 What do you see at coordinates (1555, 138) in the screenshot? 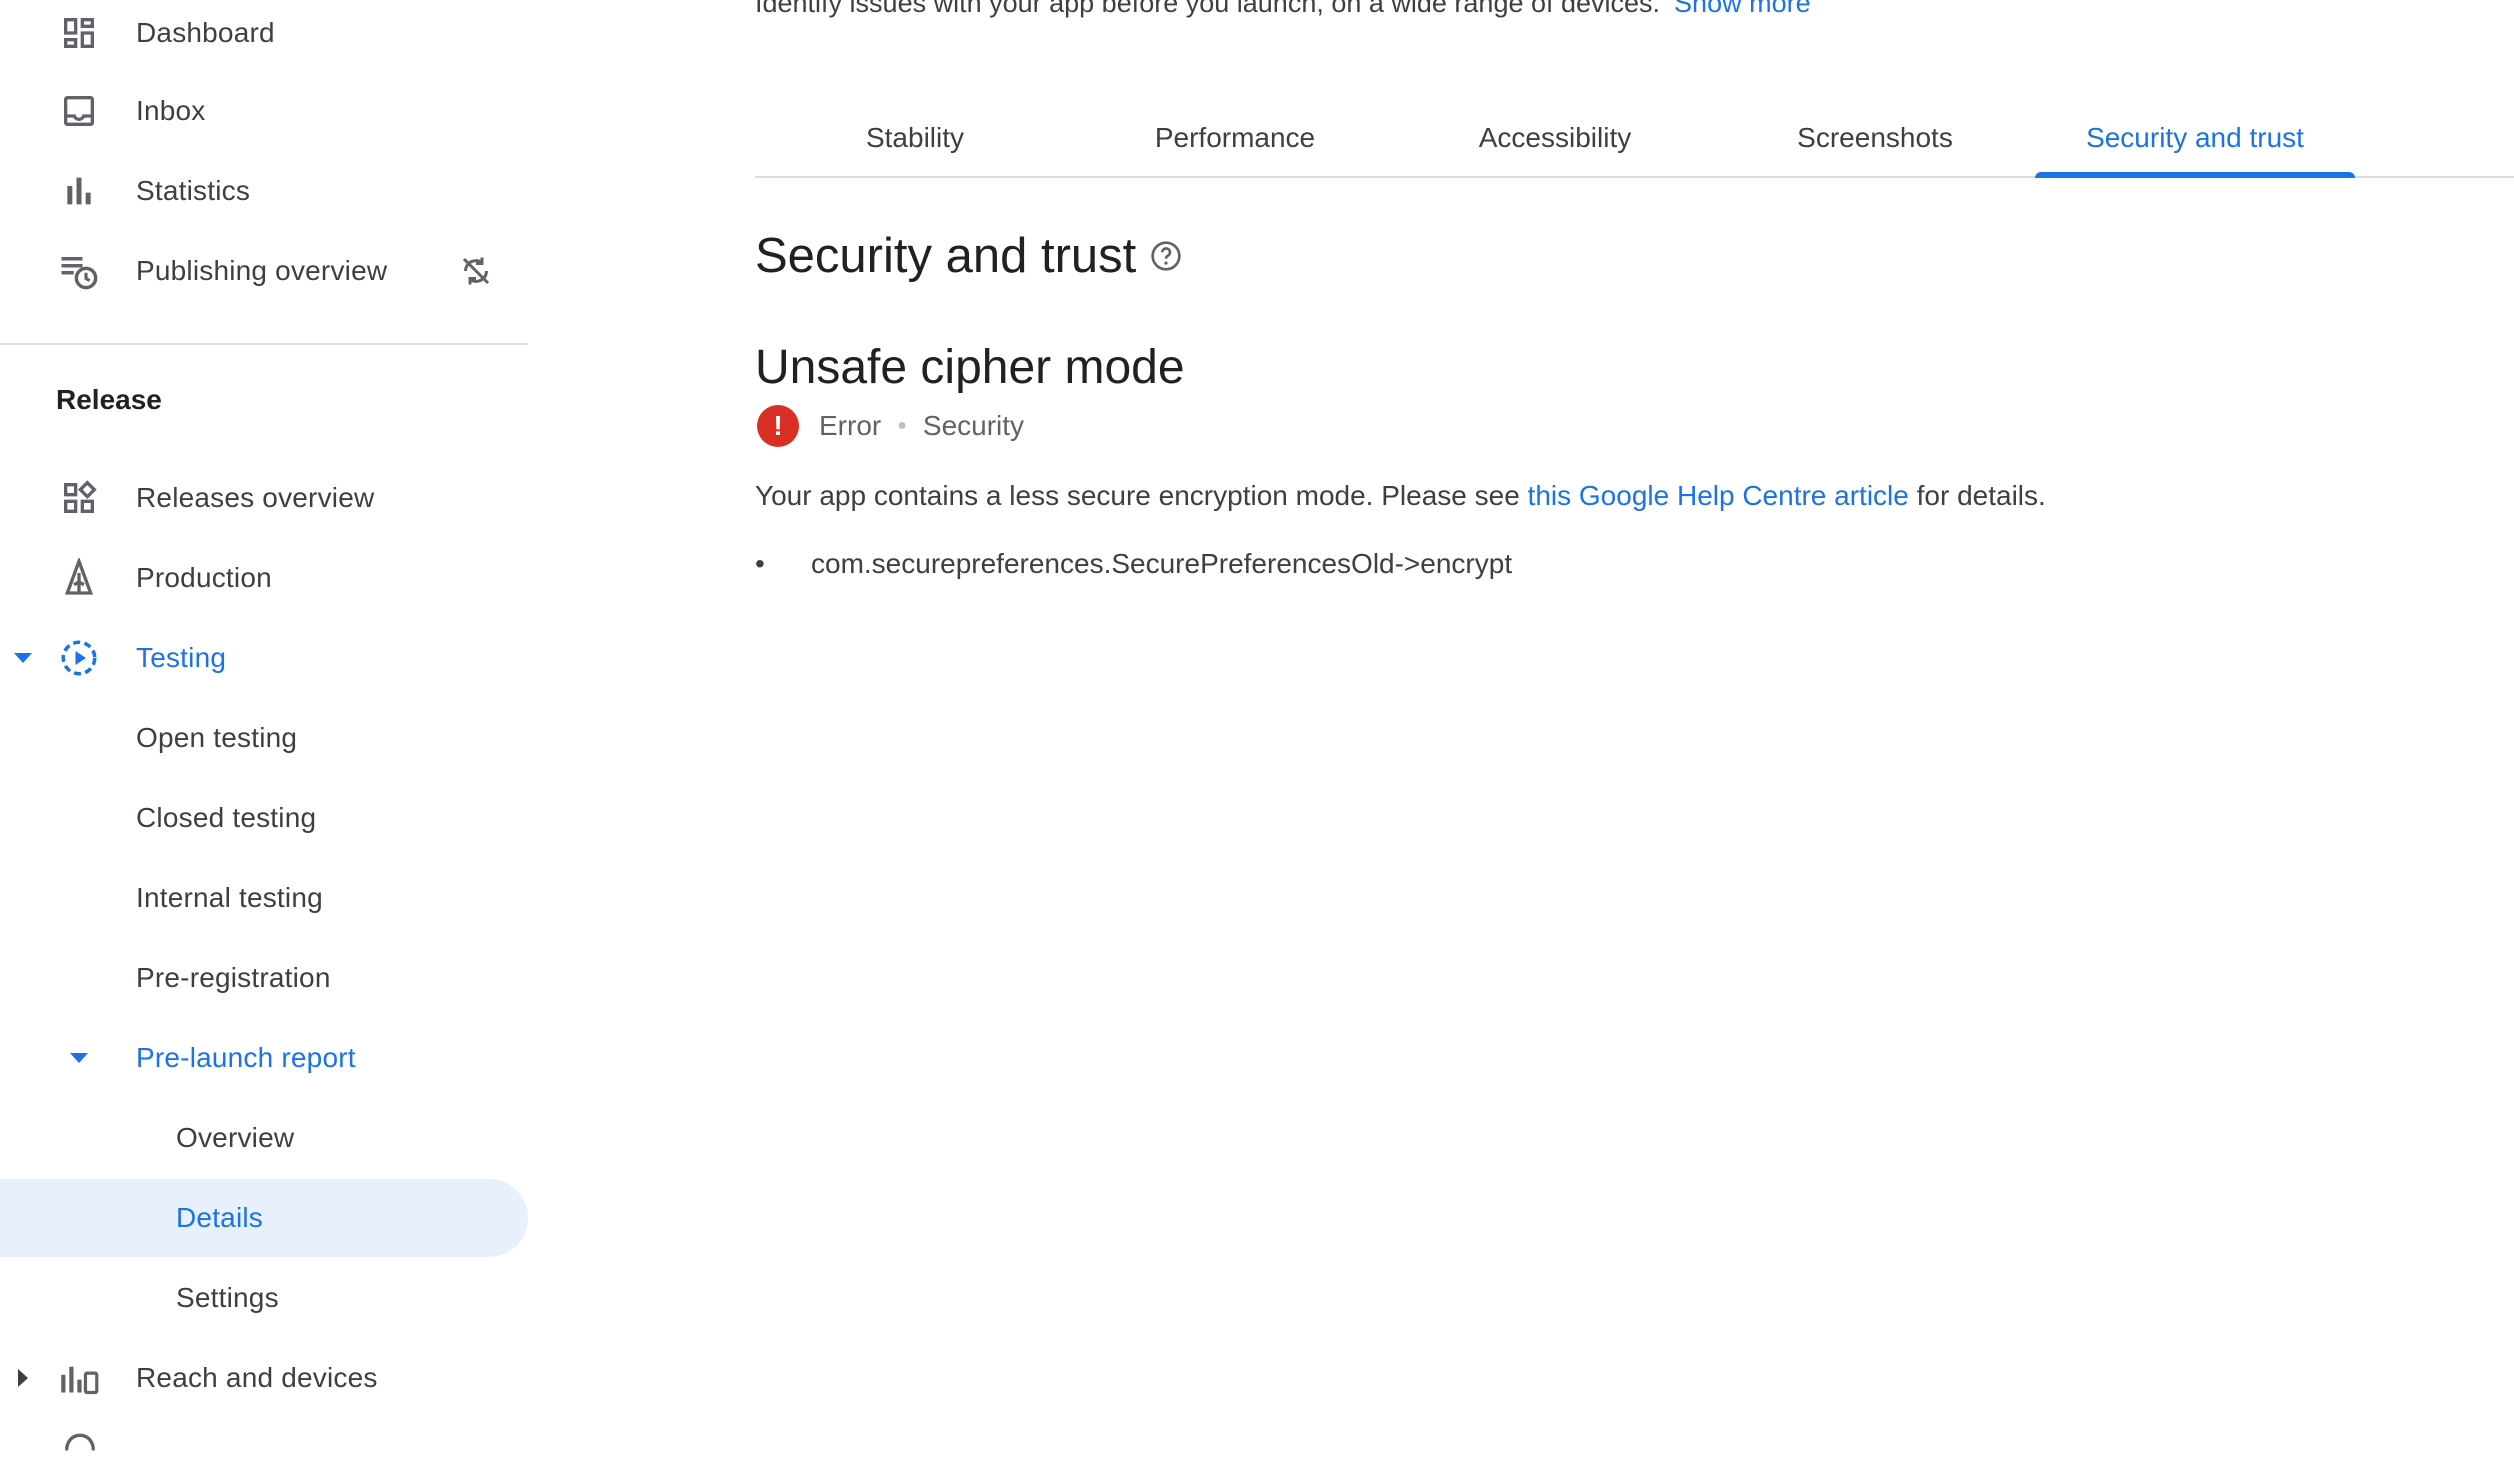
I see `tab-accessibility: Accessibility` at bounding box center [1555, 138].